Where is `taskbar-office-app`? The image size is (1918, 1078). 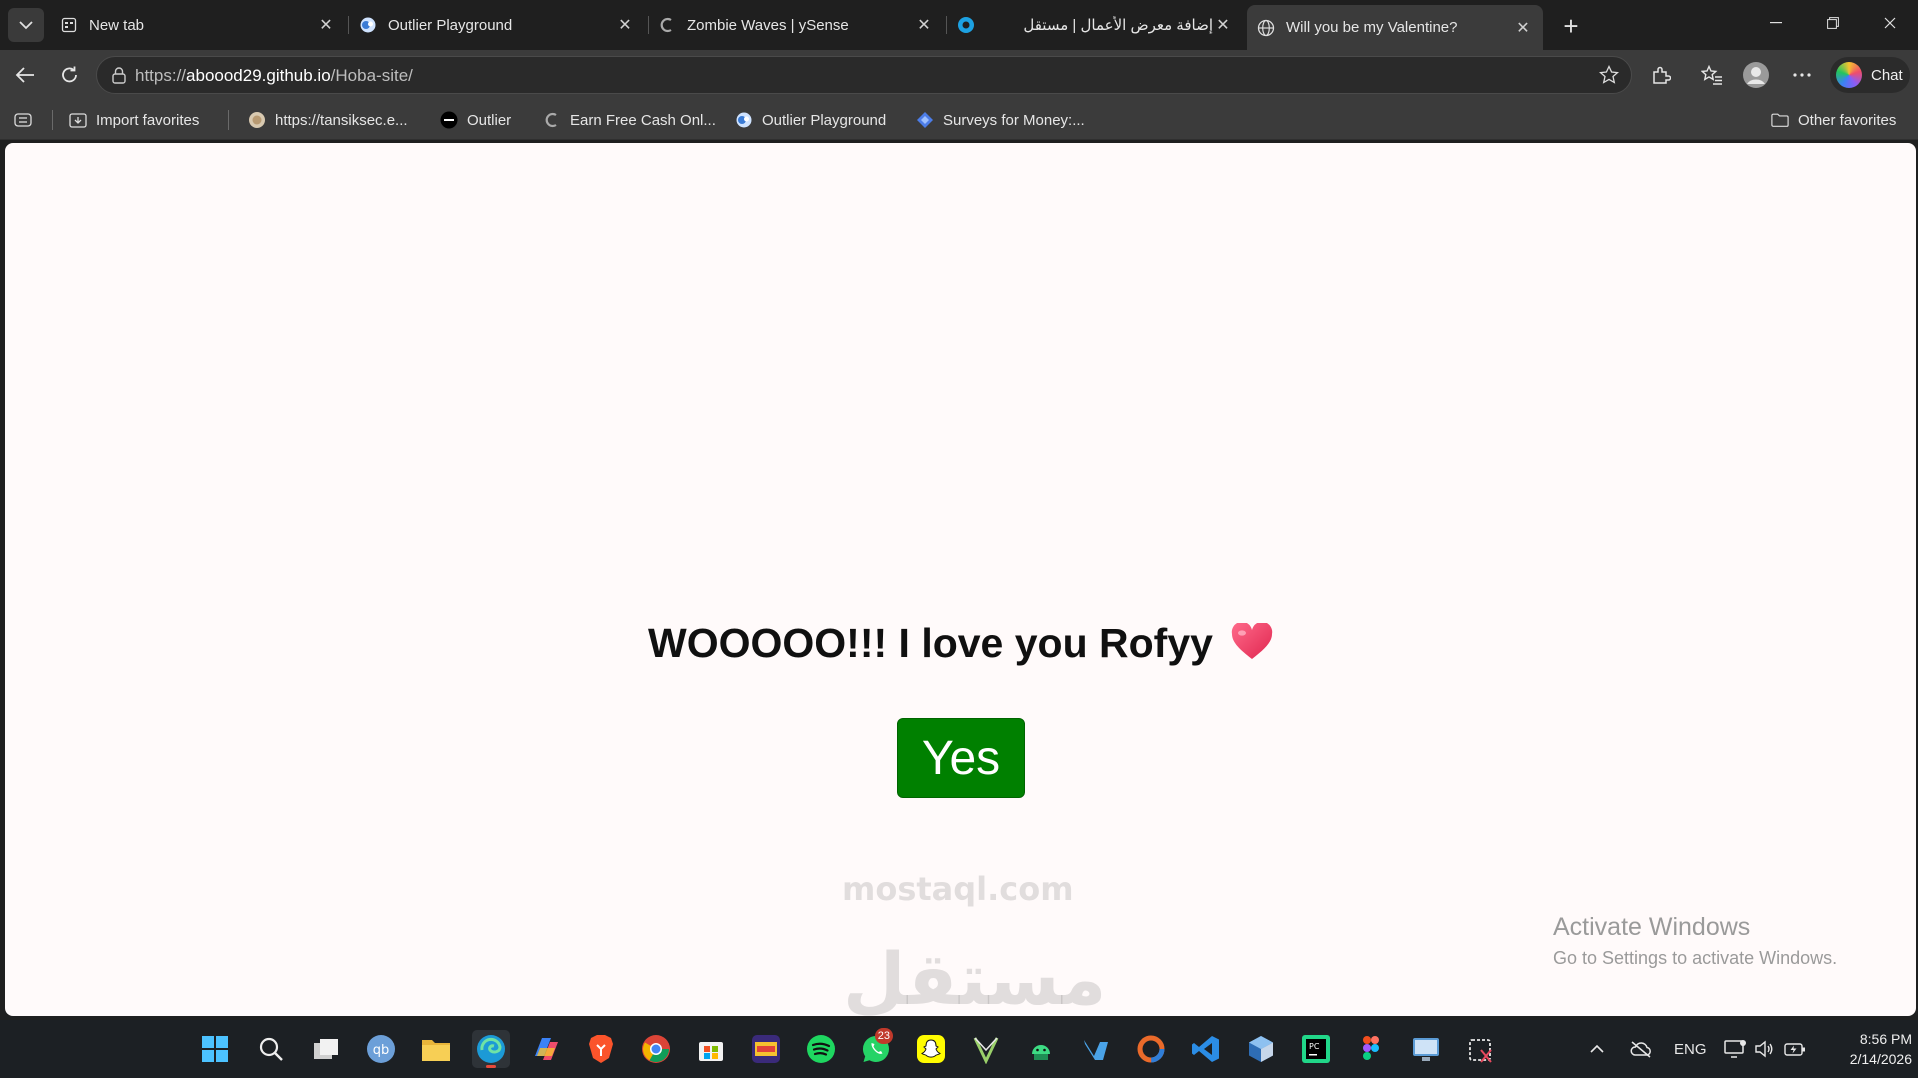 taskbar-office-app is located at coordinates (1151, 1049).